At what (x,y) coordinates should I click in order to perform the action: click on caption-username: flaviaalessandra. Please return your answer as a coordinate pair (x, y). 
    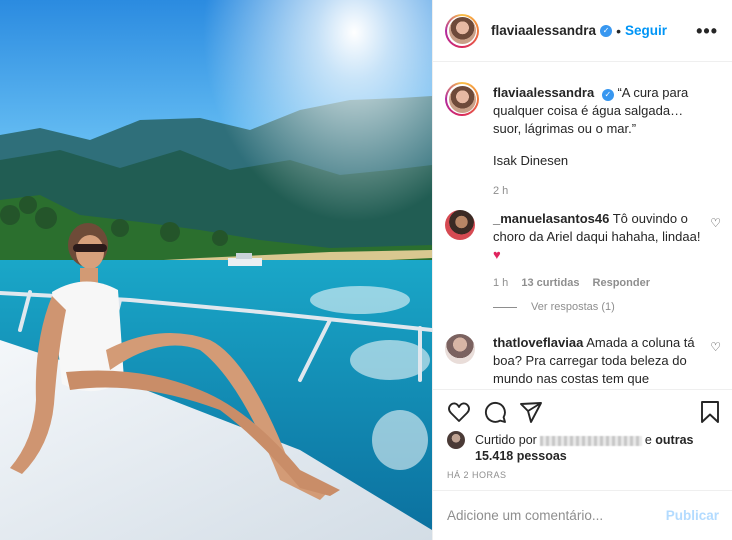
    Looking at the image, I should click on (543, 92).